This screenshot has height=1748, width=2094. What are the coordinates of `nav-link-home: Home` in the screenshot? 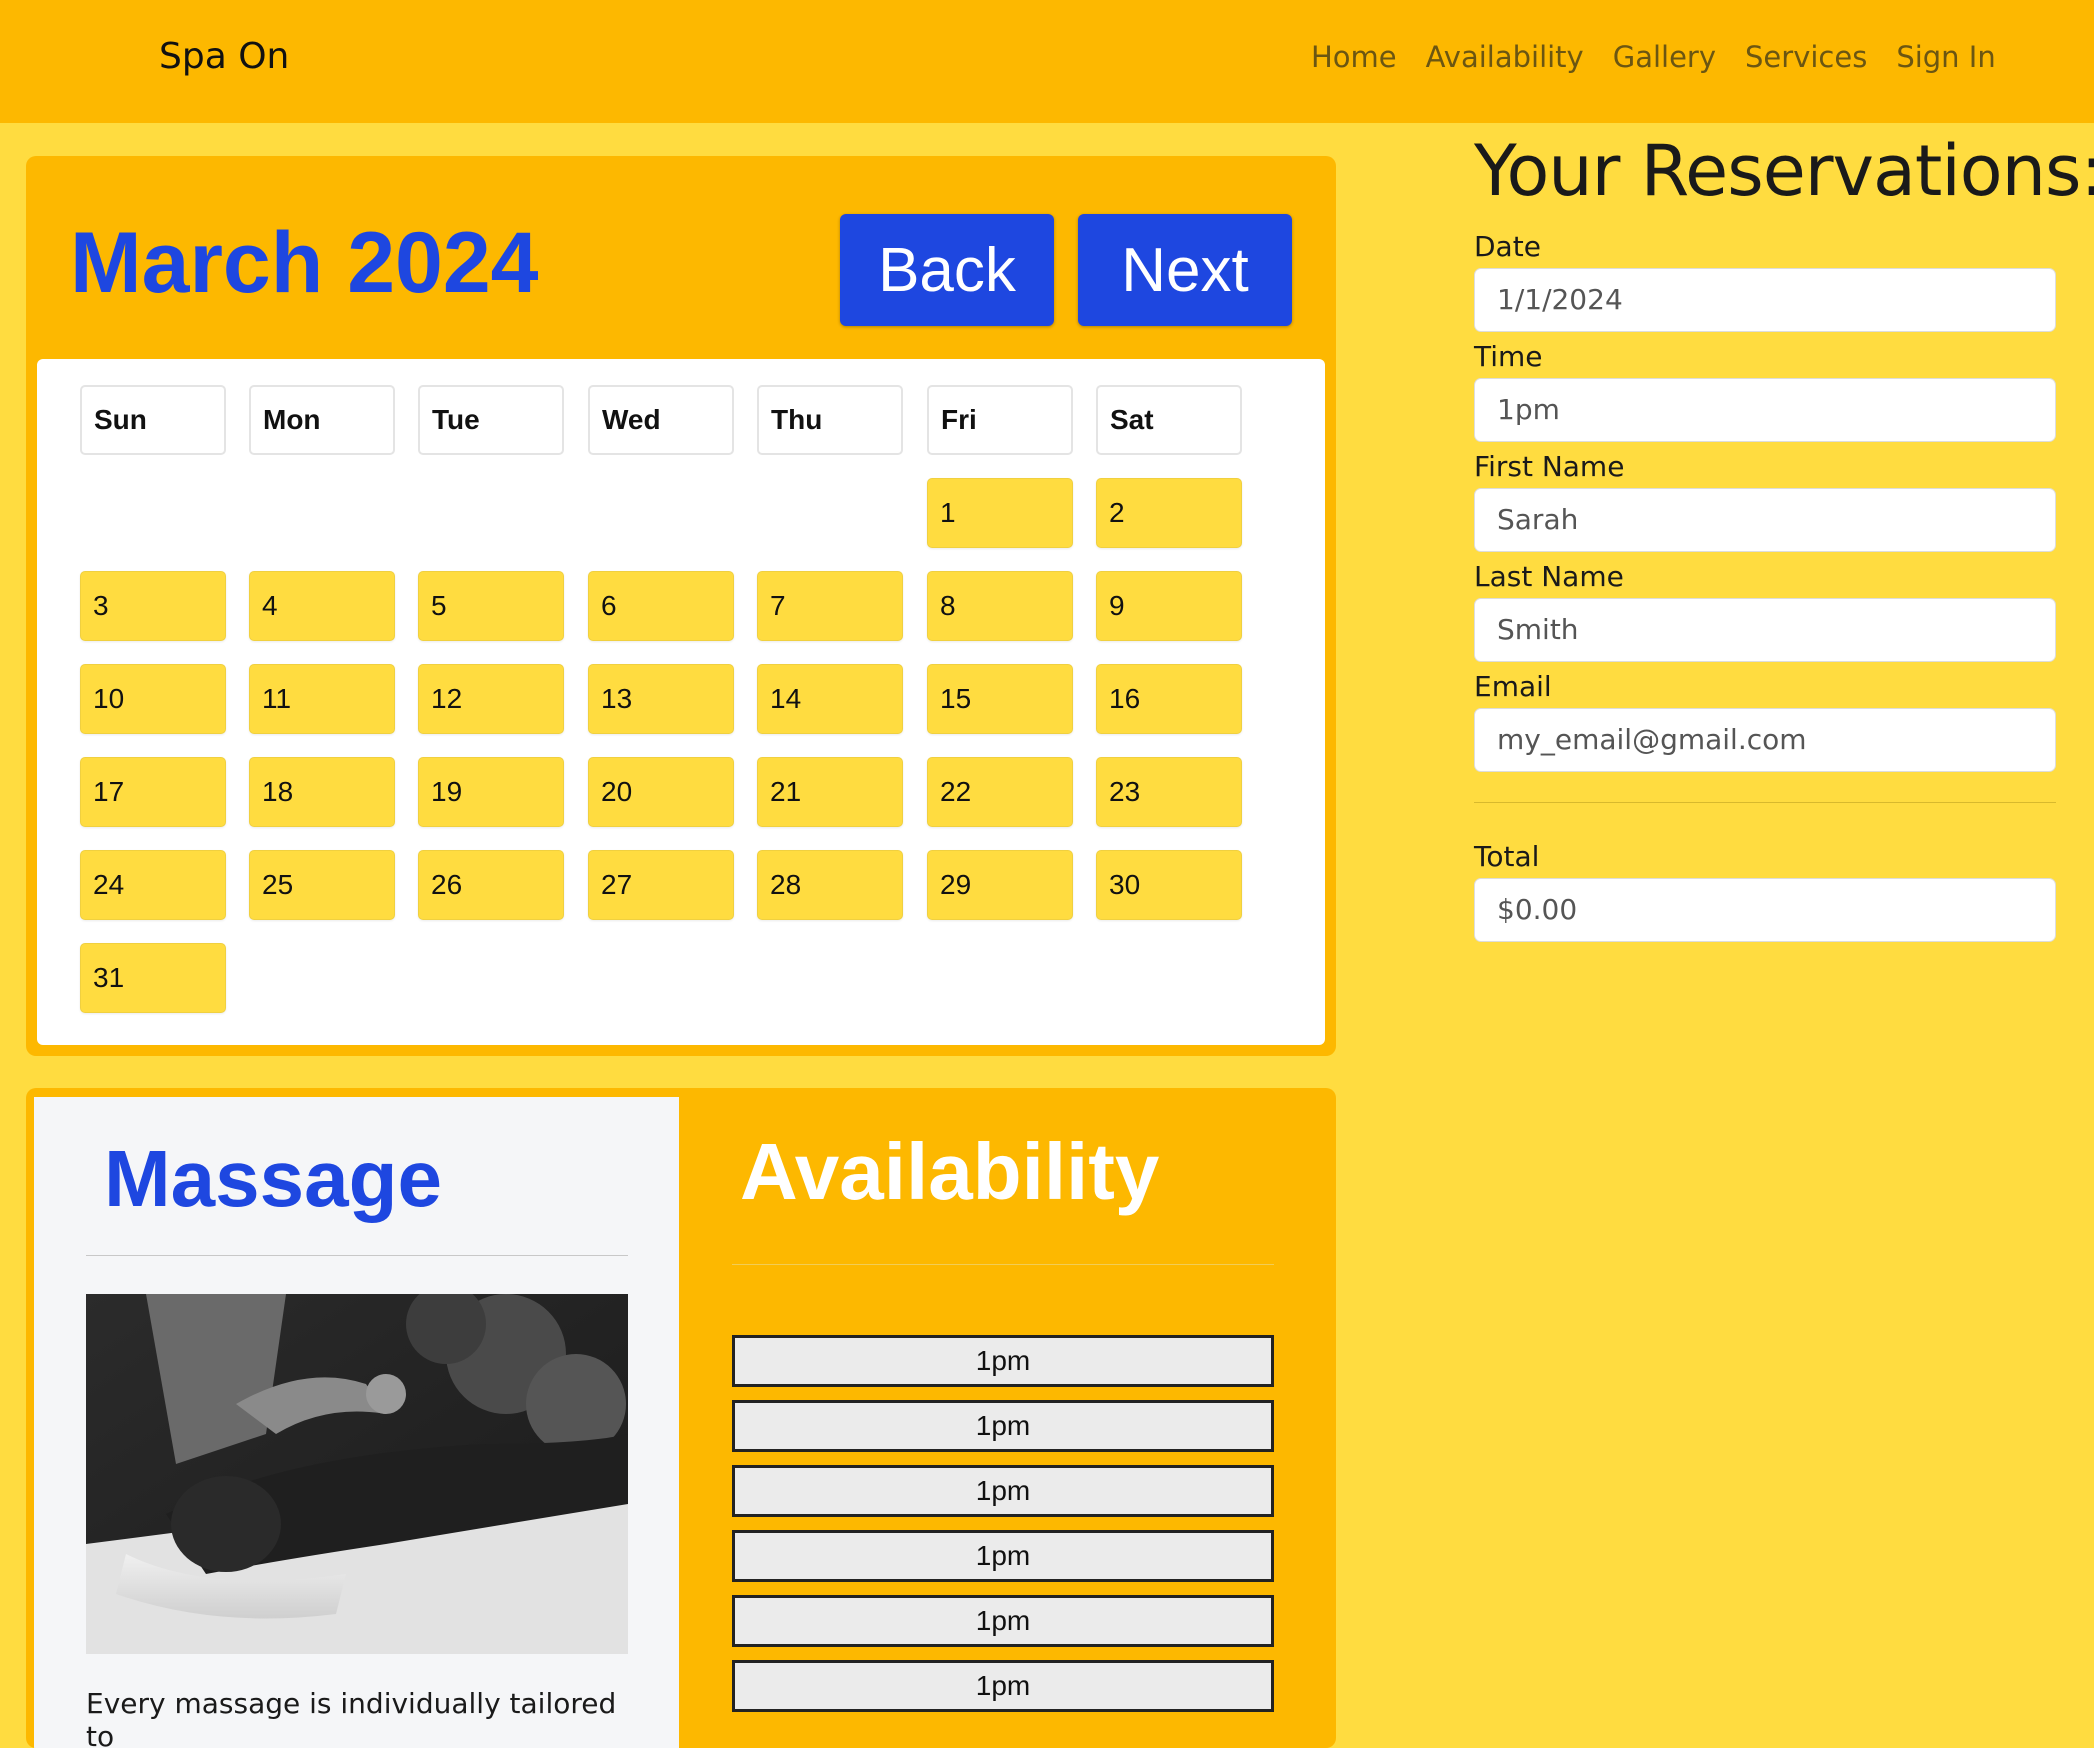 It's located at (1354, 57).